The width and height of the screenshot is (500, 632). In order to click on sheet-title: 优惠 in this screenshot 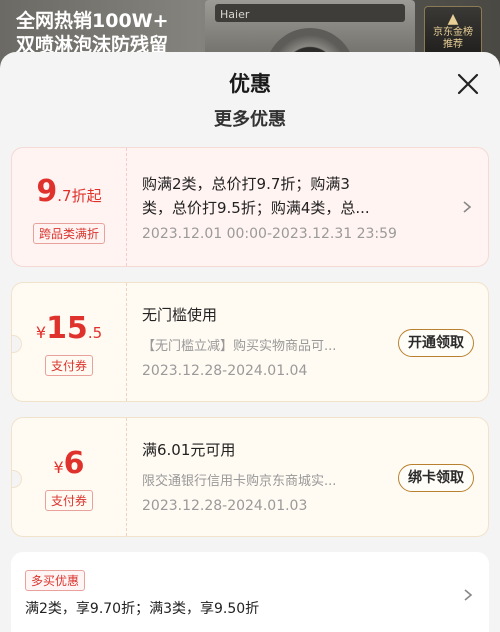, I will do `click(250, 84)`.